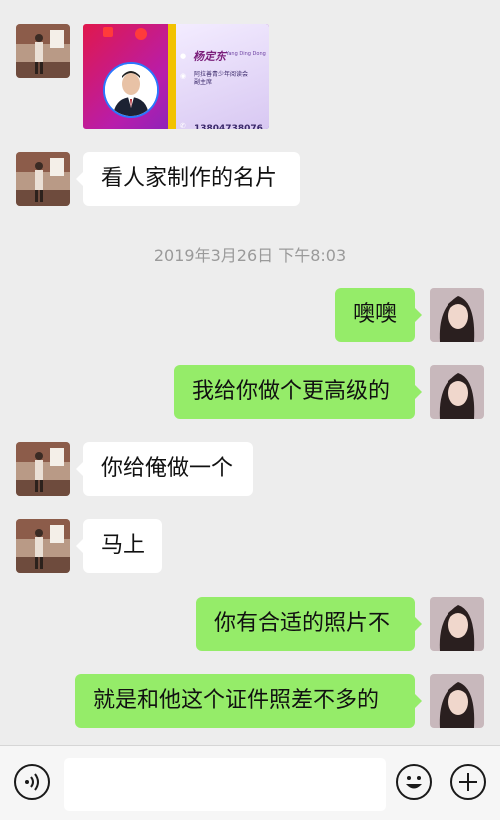 The image size is (500, 820). I want to click on message-row: 噢噢, so click(250, 315).